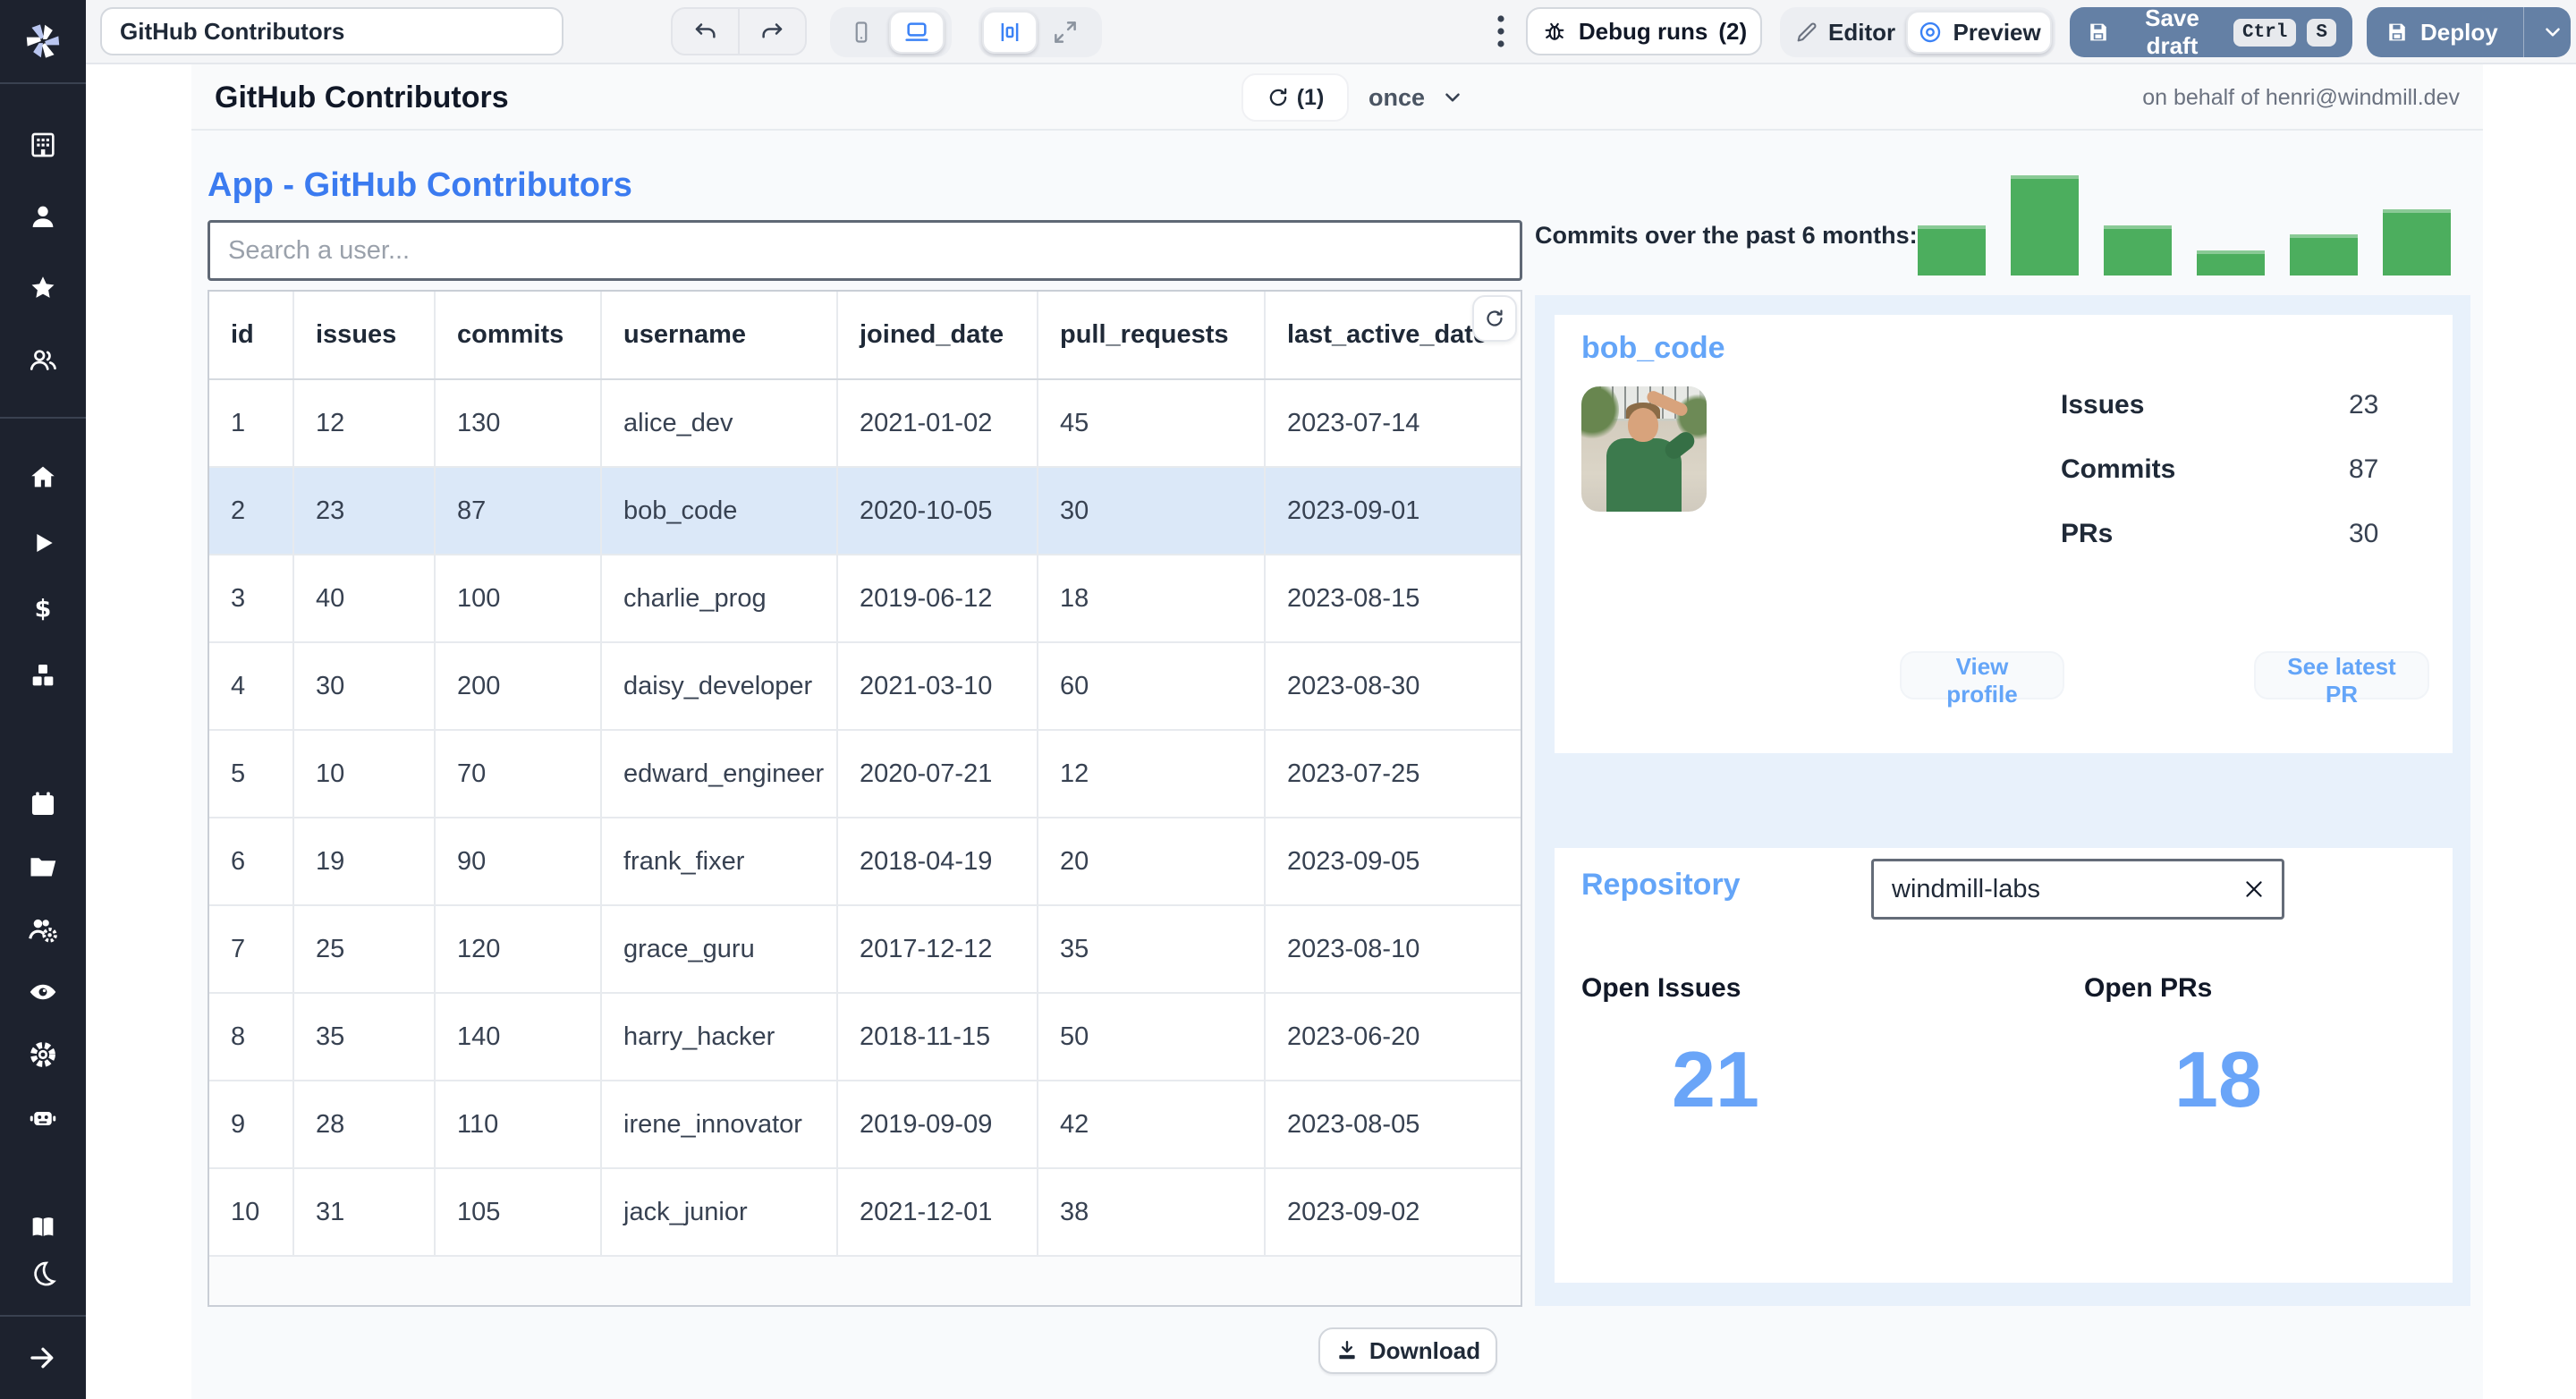 Image resolution: width=2576 pixels, height=1399 pixels. I want to click on fullscreen-button, so click(1065, 32).